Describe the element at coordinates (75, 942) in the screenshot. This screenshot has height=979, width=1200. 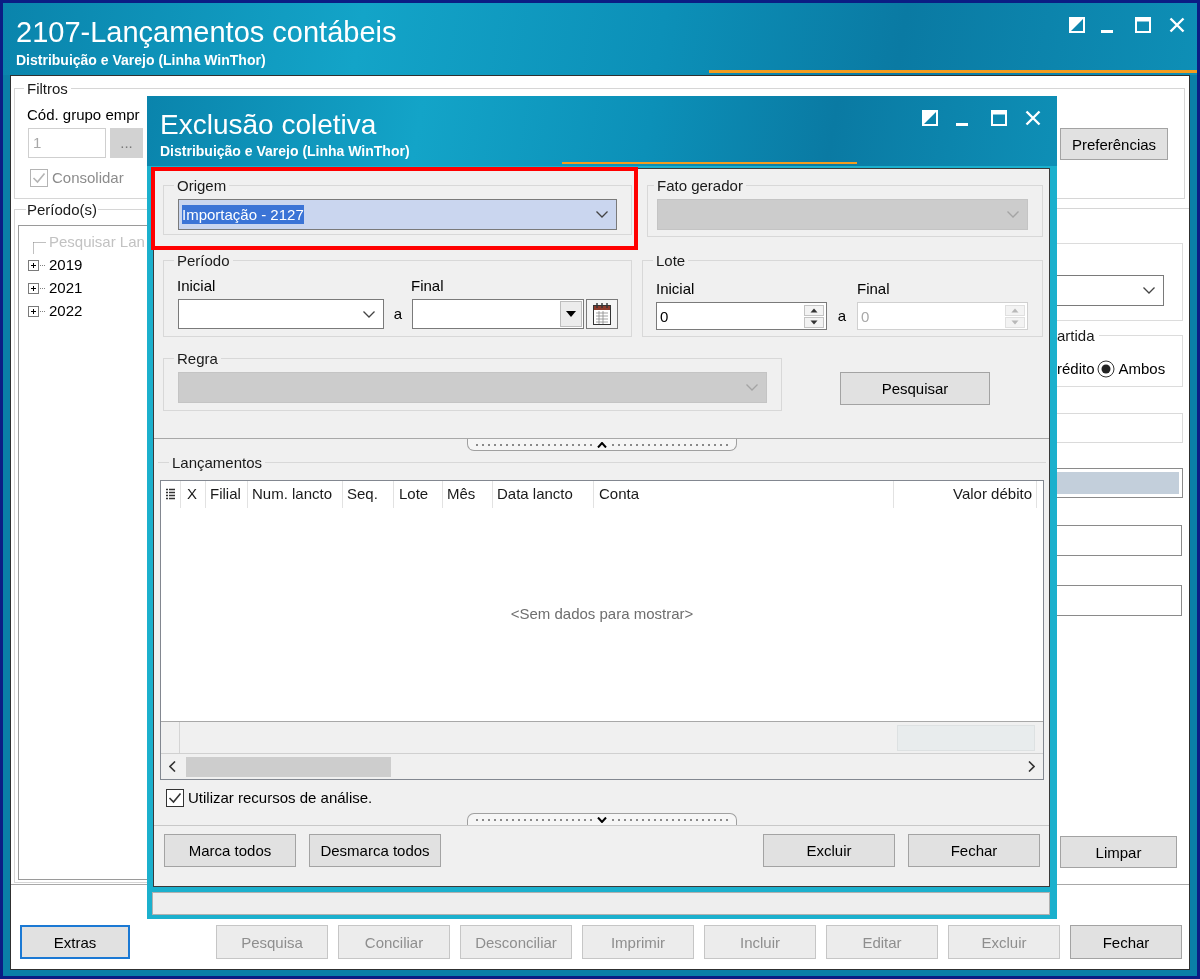
I see `extras-button: Extras` at that location.